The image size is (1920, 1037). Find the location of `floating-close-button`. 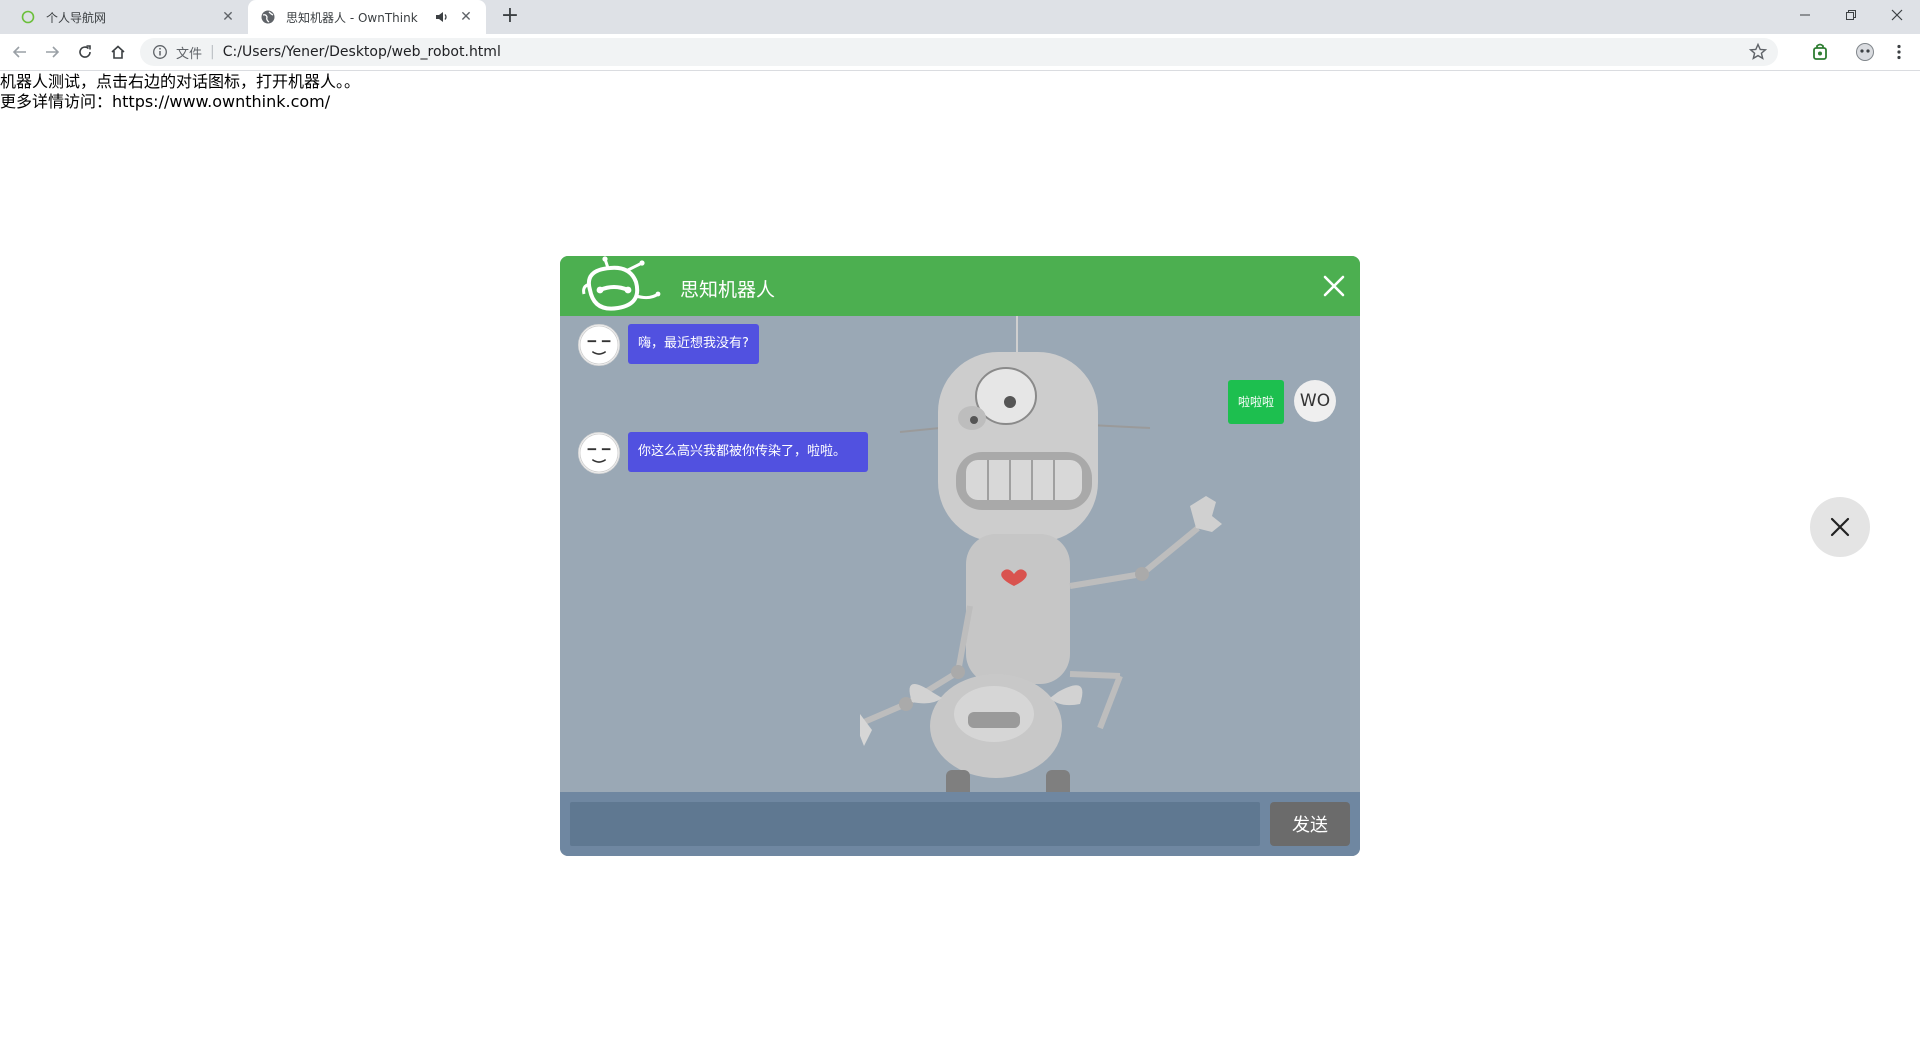

floating-close-button is located at coordinates (1840, 527).